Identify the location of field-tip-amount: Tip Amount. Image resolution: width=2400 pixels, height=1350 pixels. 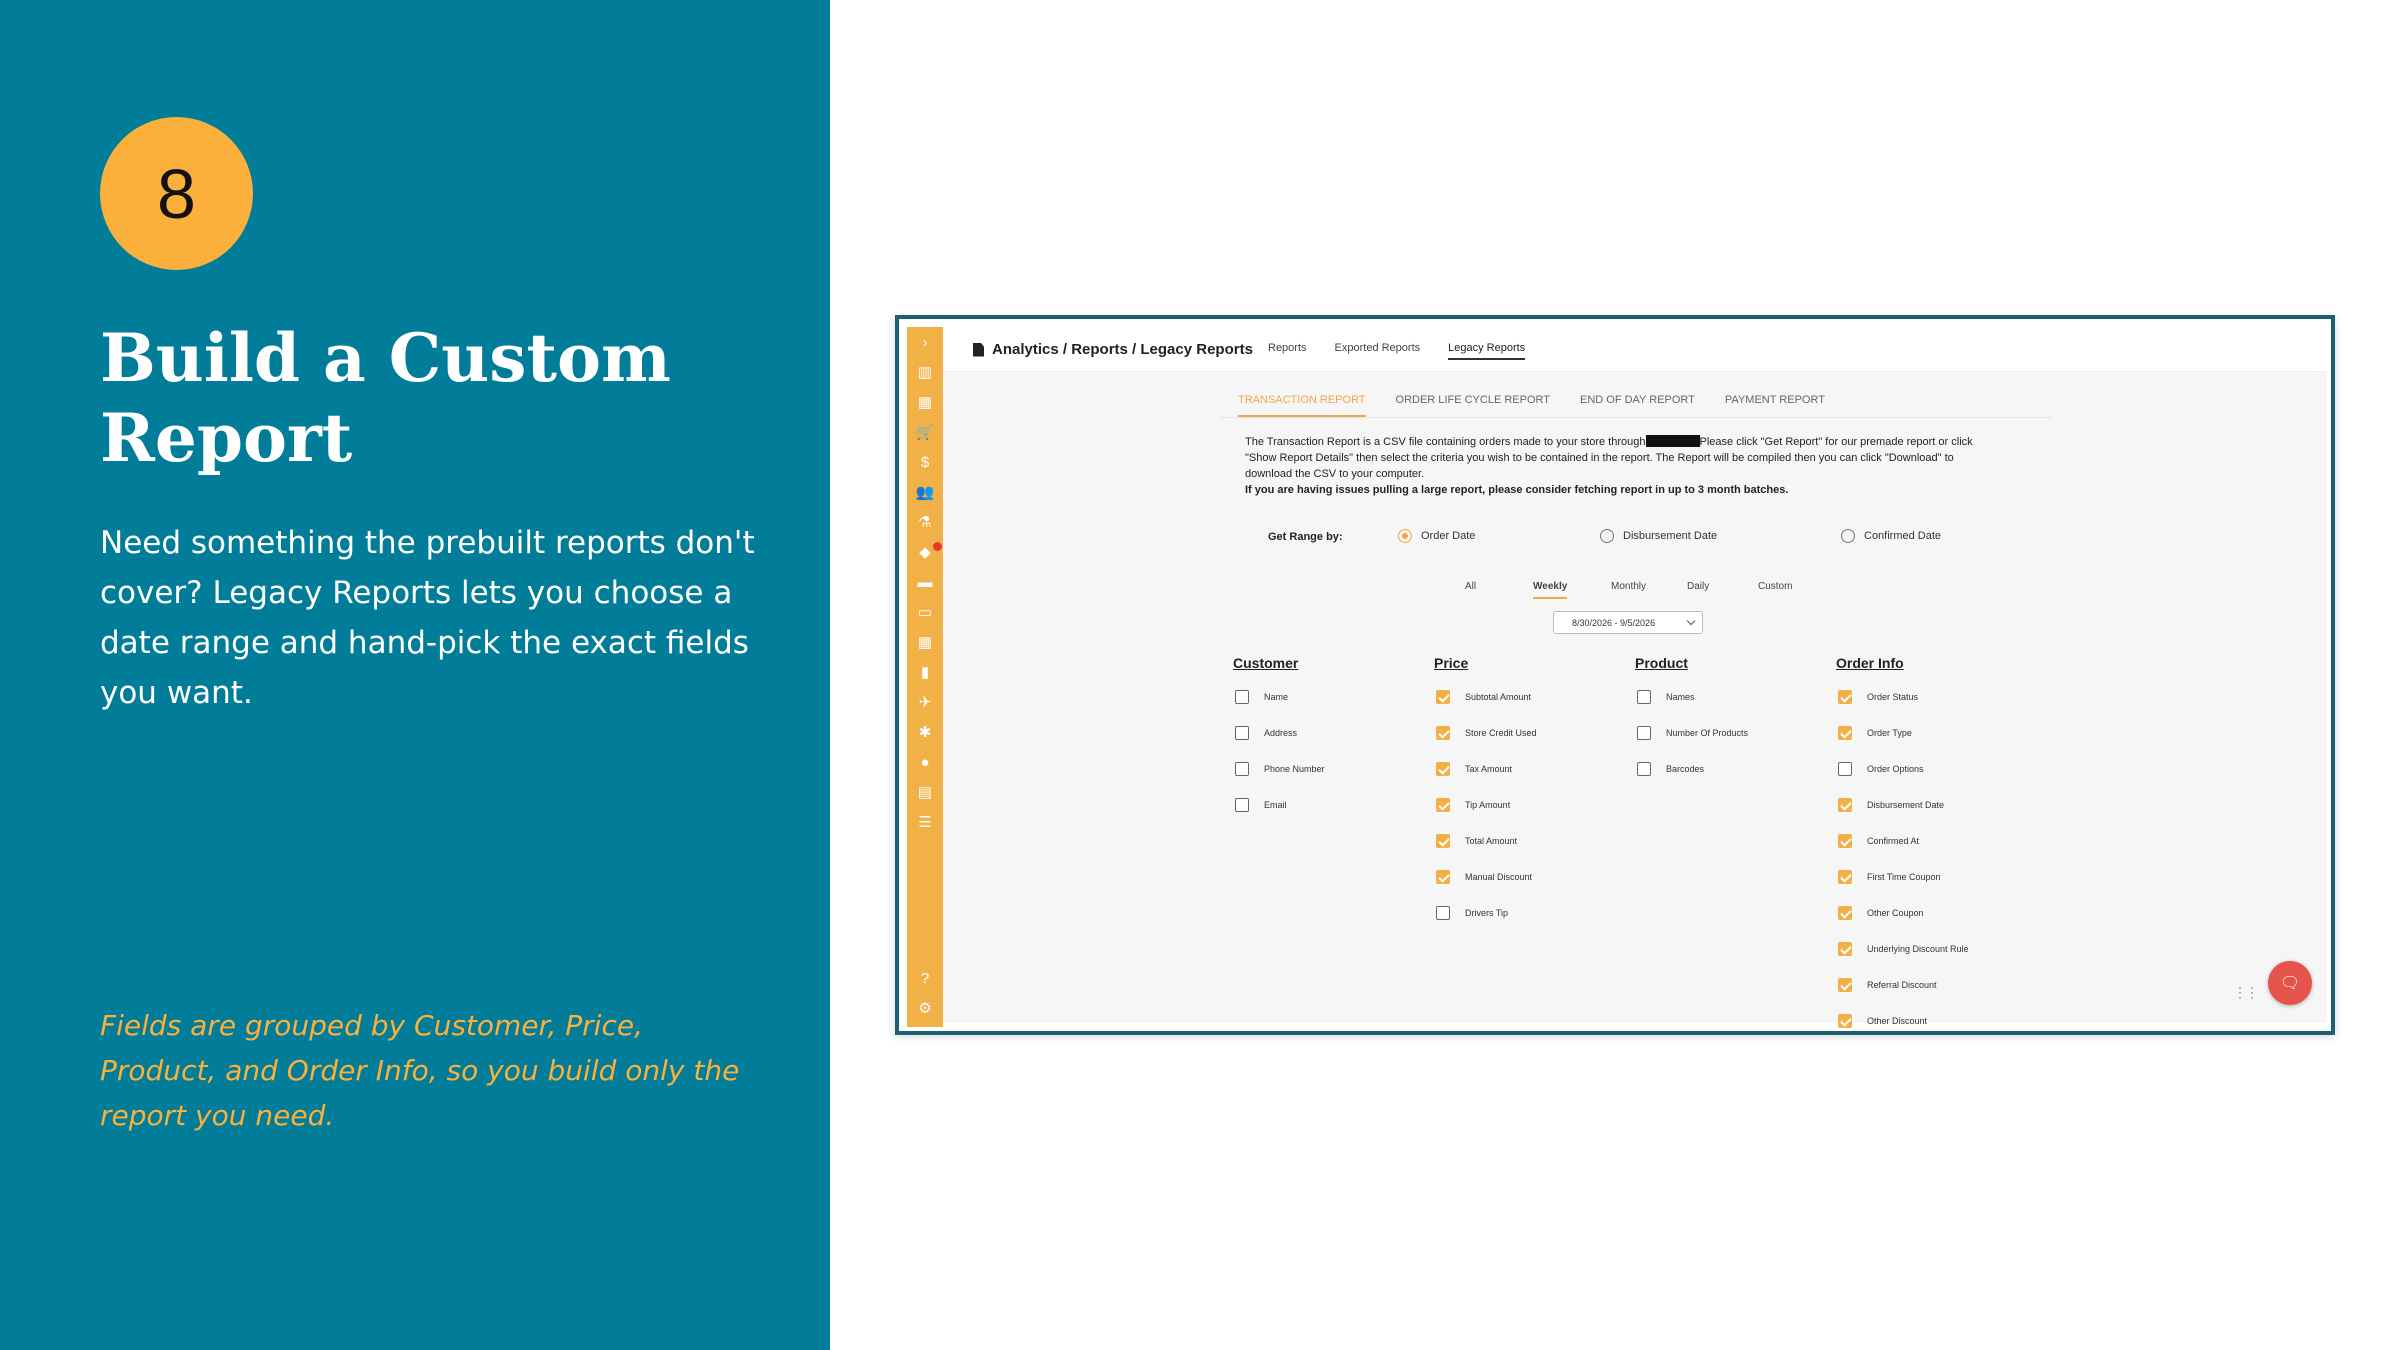
(1486, 817).